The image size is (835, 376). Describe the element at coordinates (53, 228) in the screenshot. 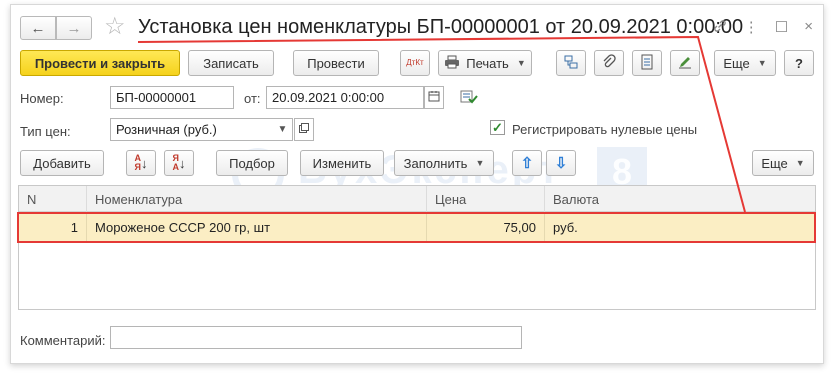

I see `cell-n: 1` at that location.